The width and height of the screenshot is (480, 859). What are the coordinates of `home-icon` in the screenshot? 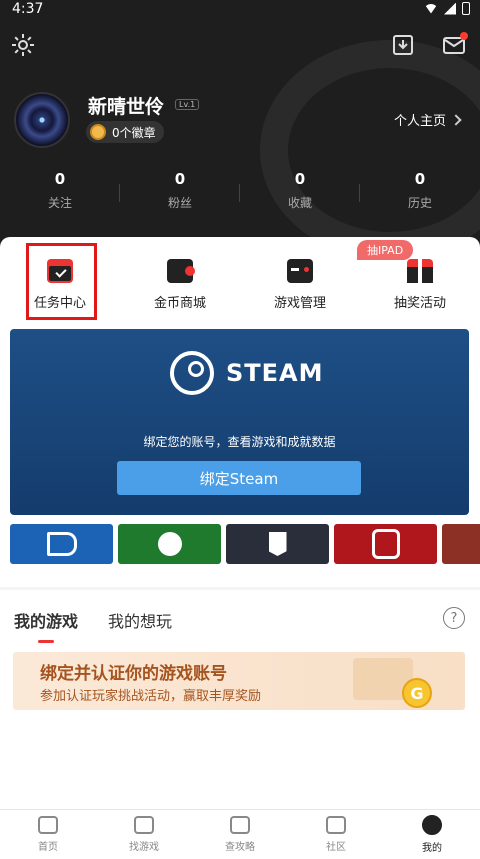 It's located at (48, 825).